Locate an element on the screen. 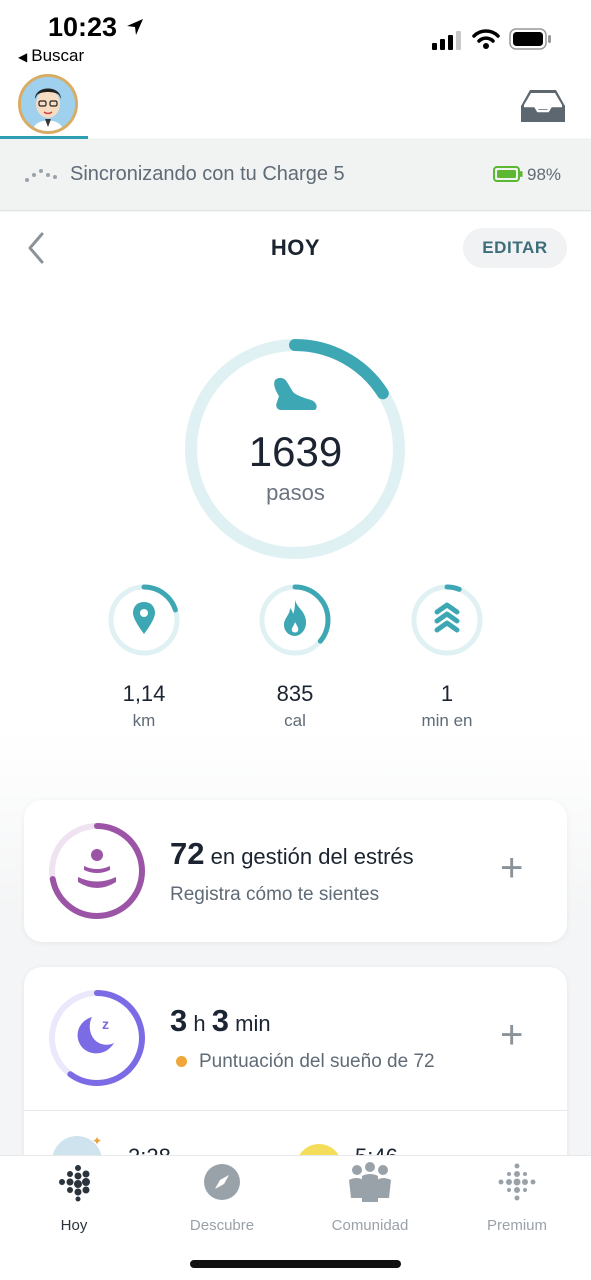 The height and width of the screenshot is (1280, 591). active-minutes-stat: 1 min en is located at coordinates (447, 706).